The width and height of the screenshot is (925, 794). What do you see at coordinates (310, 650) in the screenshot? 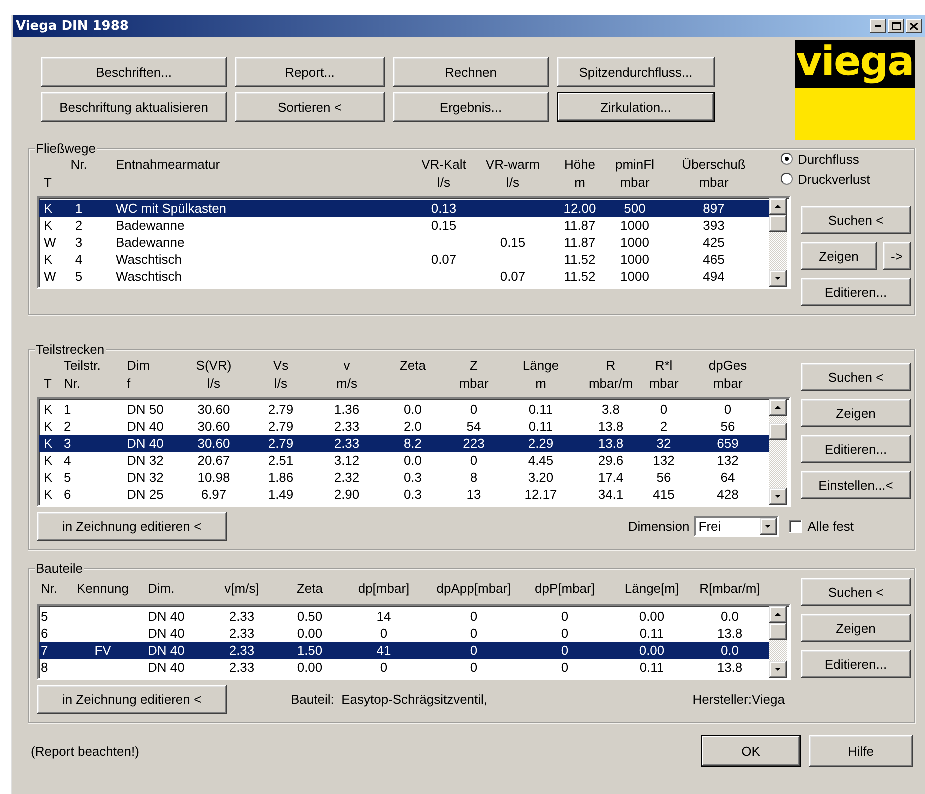
I see `table-cell-text: 1.50` at bounding box center [310, 650].